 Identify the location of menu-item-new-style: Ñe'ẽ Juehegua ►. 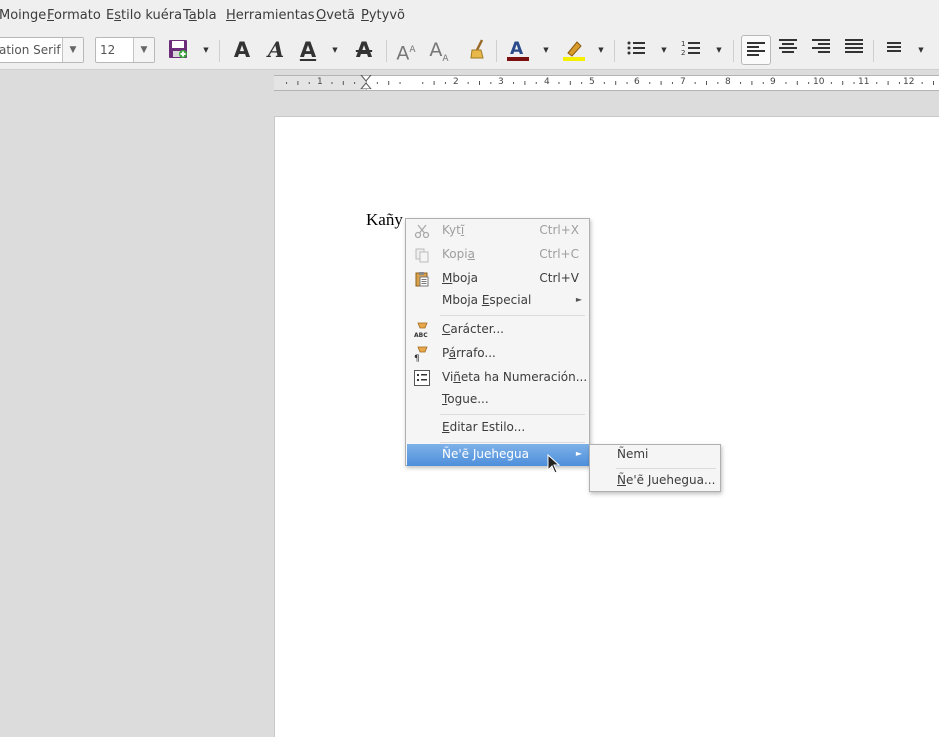
(498, 455).